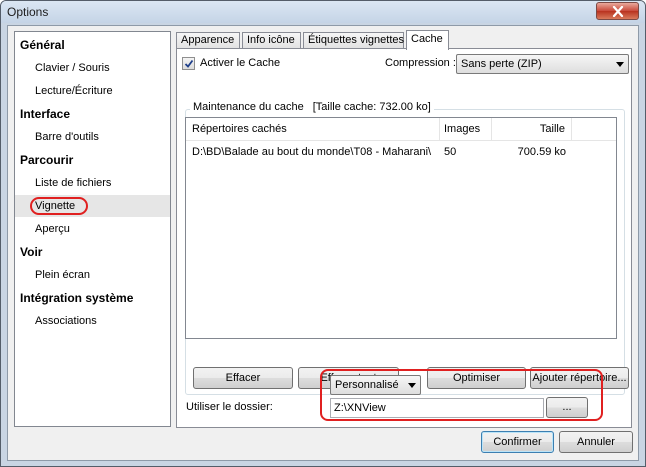 This screenshot has height=467, width=646. What do you see at coordinates (313, 129) in the screenshot?
I see `column-header-directories: Répertoires cachés` at bounding box center [313, 129].